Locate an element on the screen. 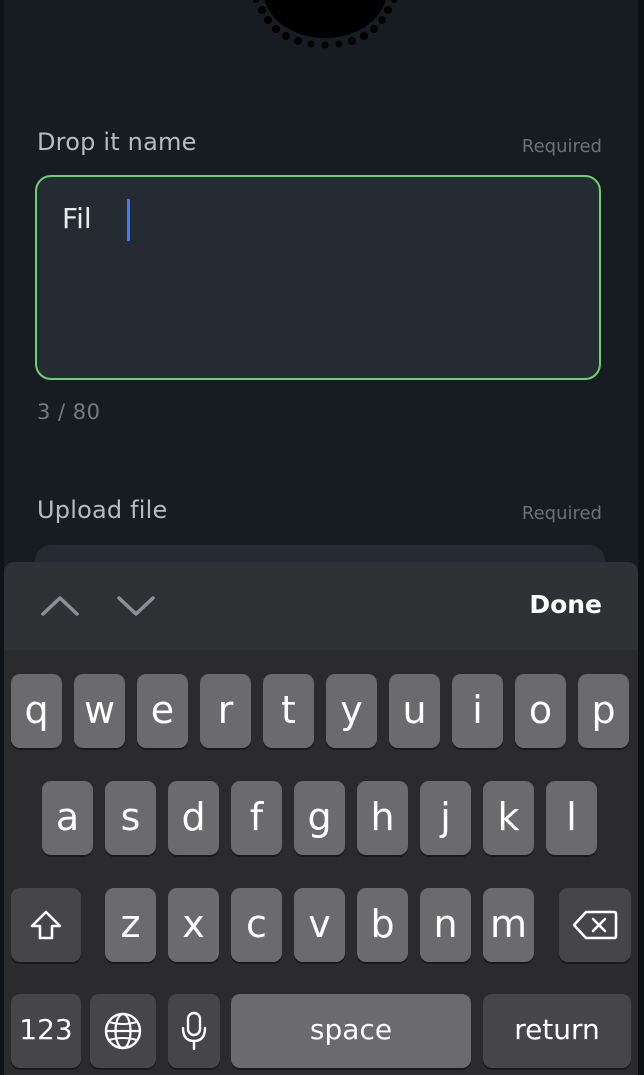 The height and width of the screenshot is (1075, 644). key-v: v is located at coordinates (319, 925).